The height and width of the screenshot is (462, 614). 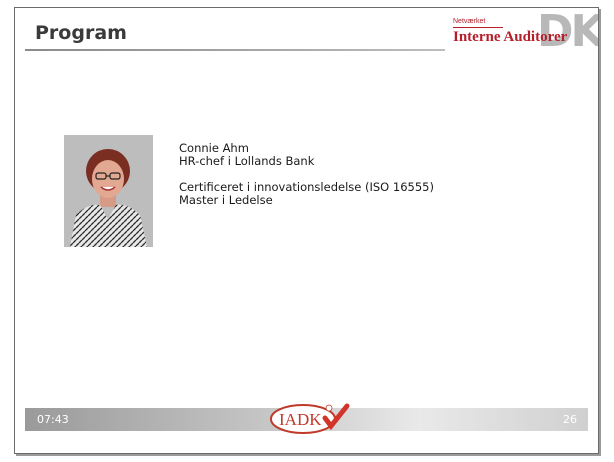 What do you see at coordinates (570, 419) in the screenshot?
I see `page-number: 26` at bounding box center [570, 419].